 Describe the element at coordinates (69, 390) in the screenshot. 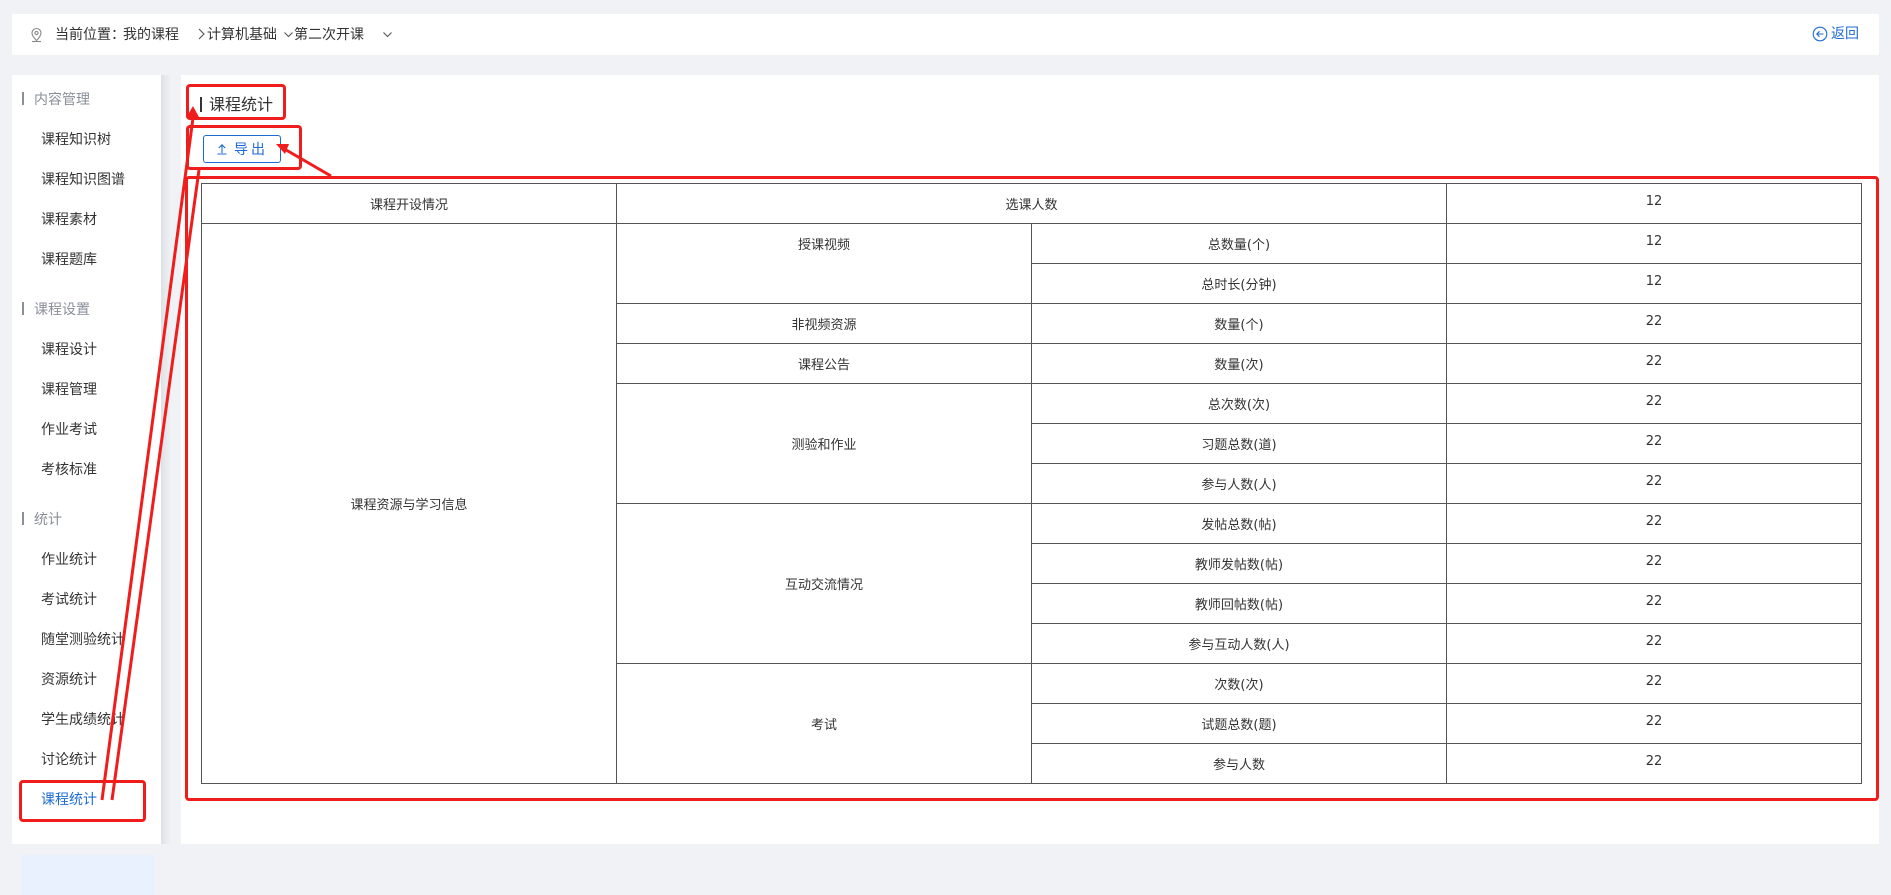

I see `sidebar-item-course-management: 课程管理` at that location.